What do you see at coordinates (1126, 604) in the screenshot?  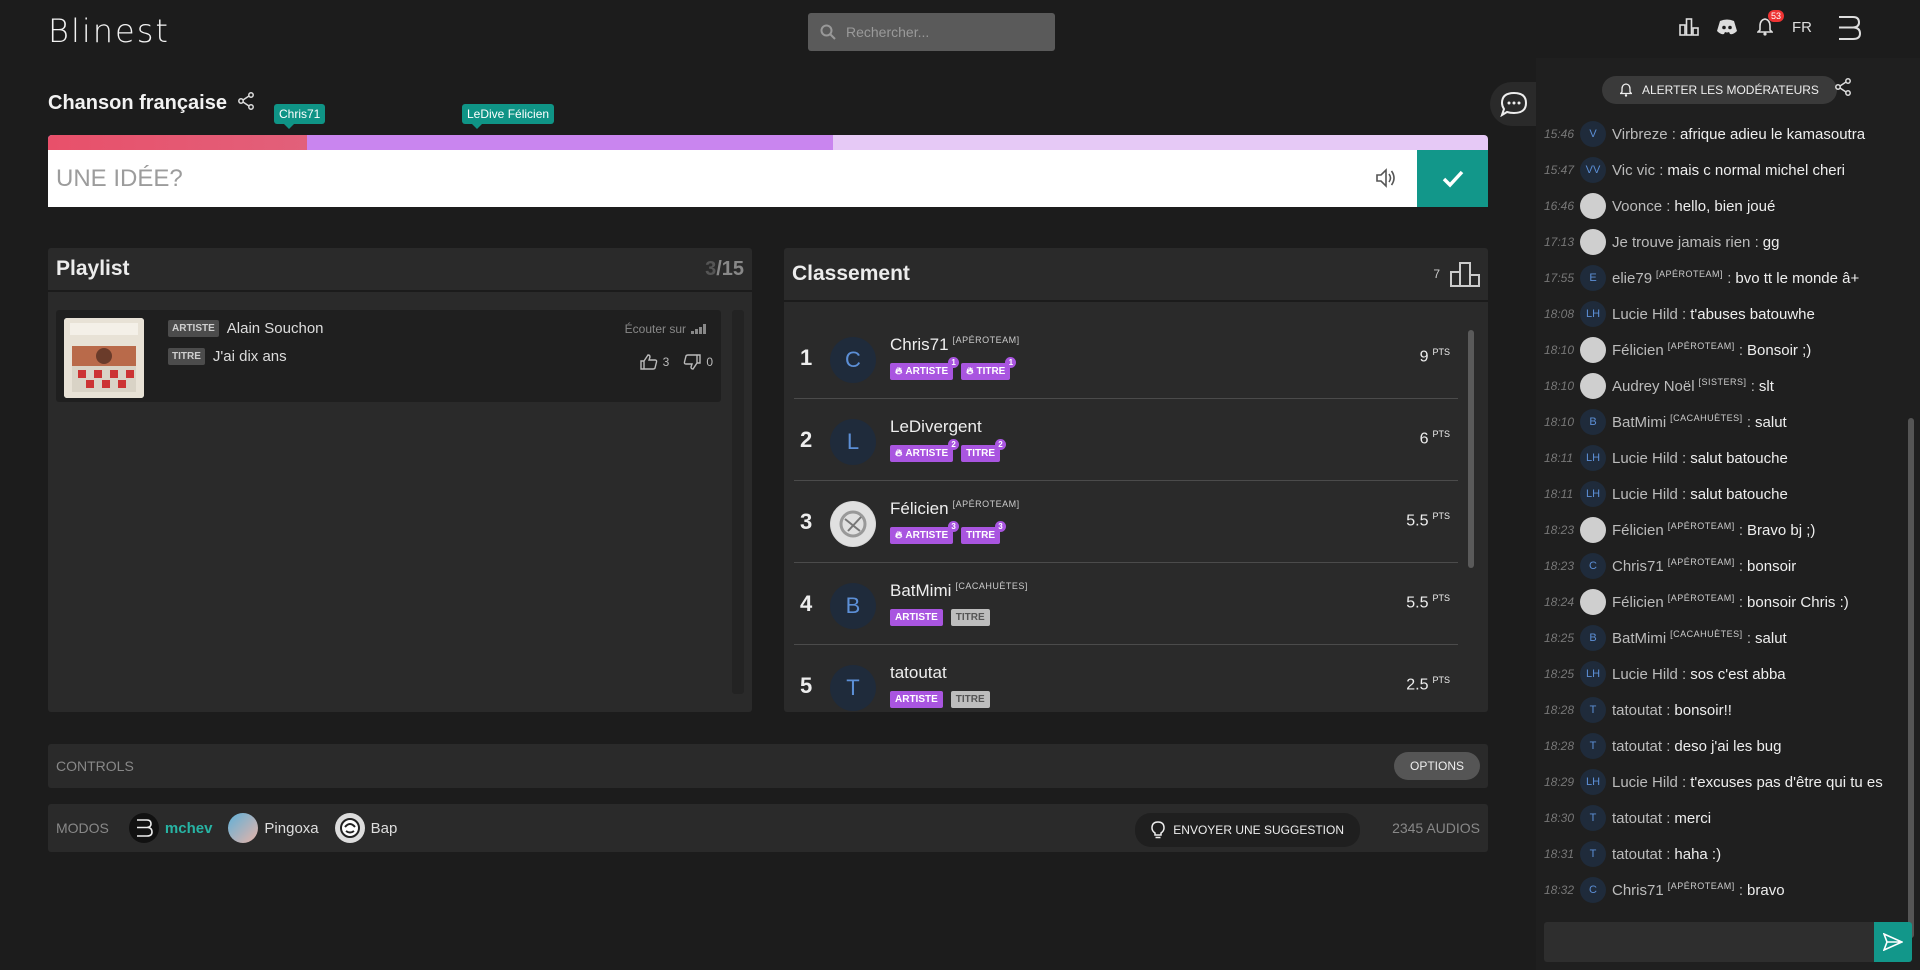 I see `ranking-row: 4 B BatMimi [CACAHUÈTES] ARTISTE TITRE 5.5 PTS` at bounding box center [1126, 604].